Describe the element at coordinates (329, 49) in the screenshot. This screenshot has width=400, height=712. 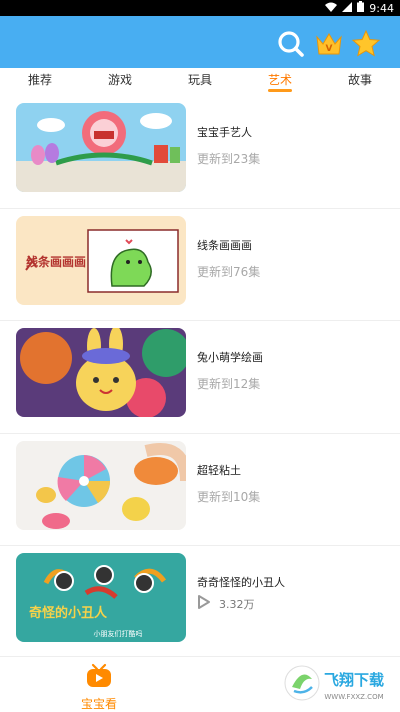
I see `svg-text: V` at that location.